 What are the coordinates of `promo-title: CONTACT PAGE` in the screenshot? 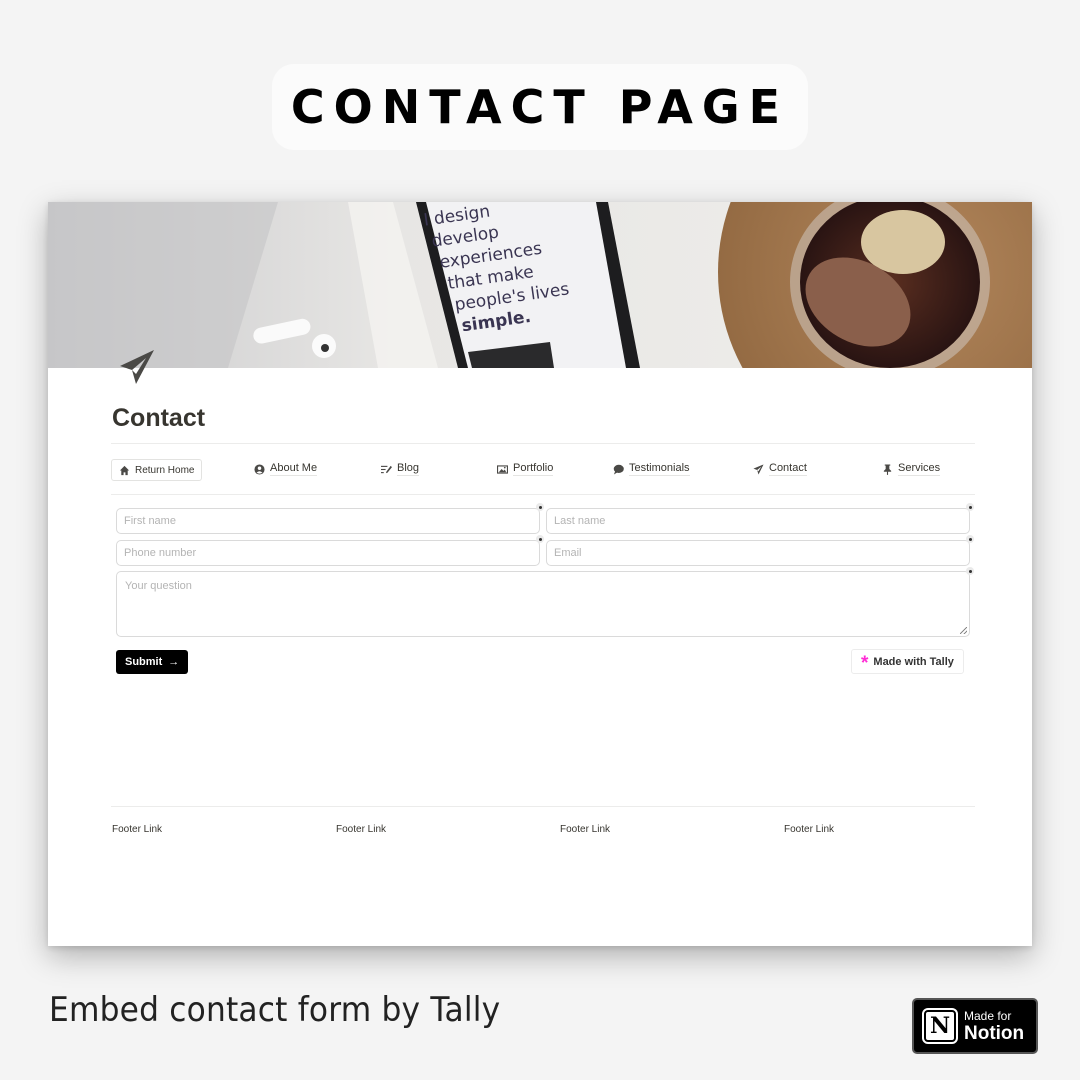 It's located at (540, 107).